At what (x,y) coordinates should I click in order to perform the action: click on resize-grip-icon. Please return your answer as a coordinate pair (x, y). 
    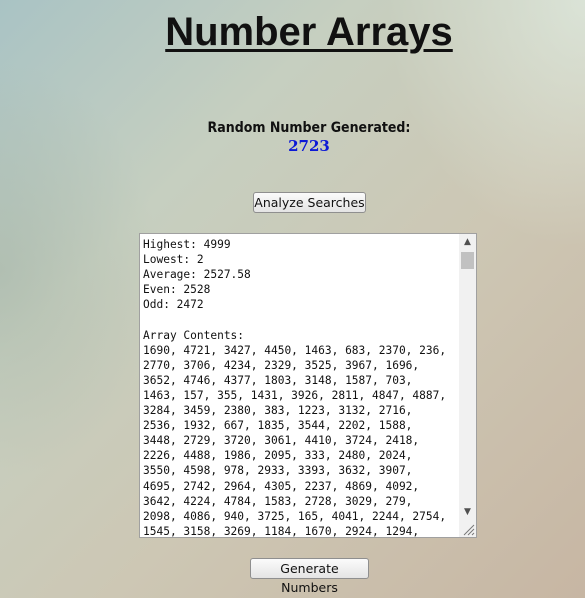
    Looking at the image, I should click on (468, 529).